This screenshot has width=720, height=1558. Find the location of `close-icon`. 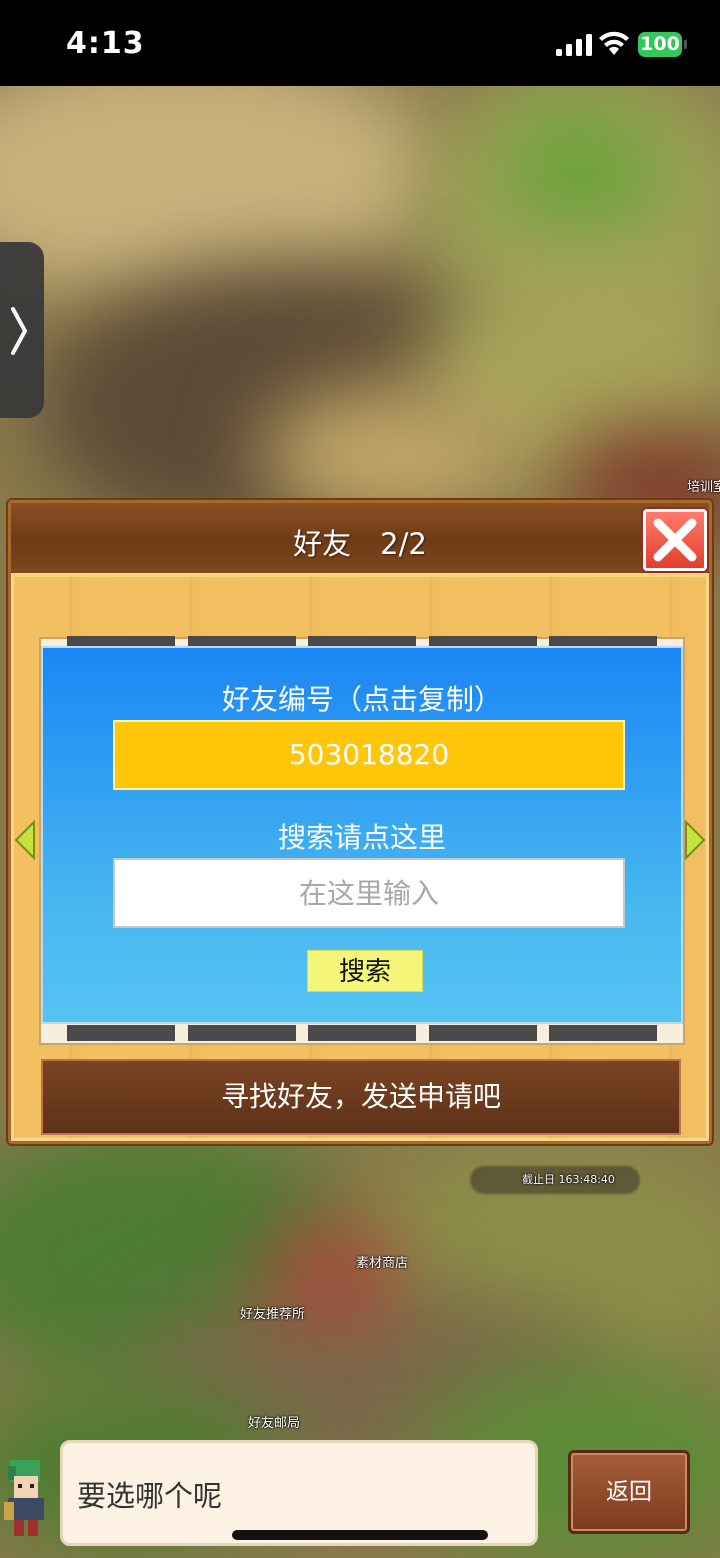

close-icon is located at coordinates (675, 540).